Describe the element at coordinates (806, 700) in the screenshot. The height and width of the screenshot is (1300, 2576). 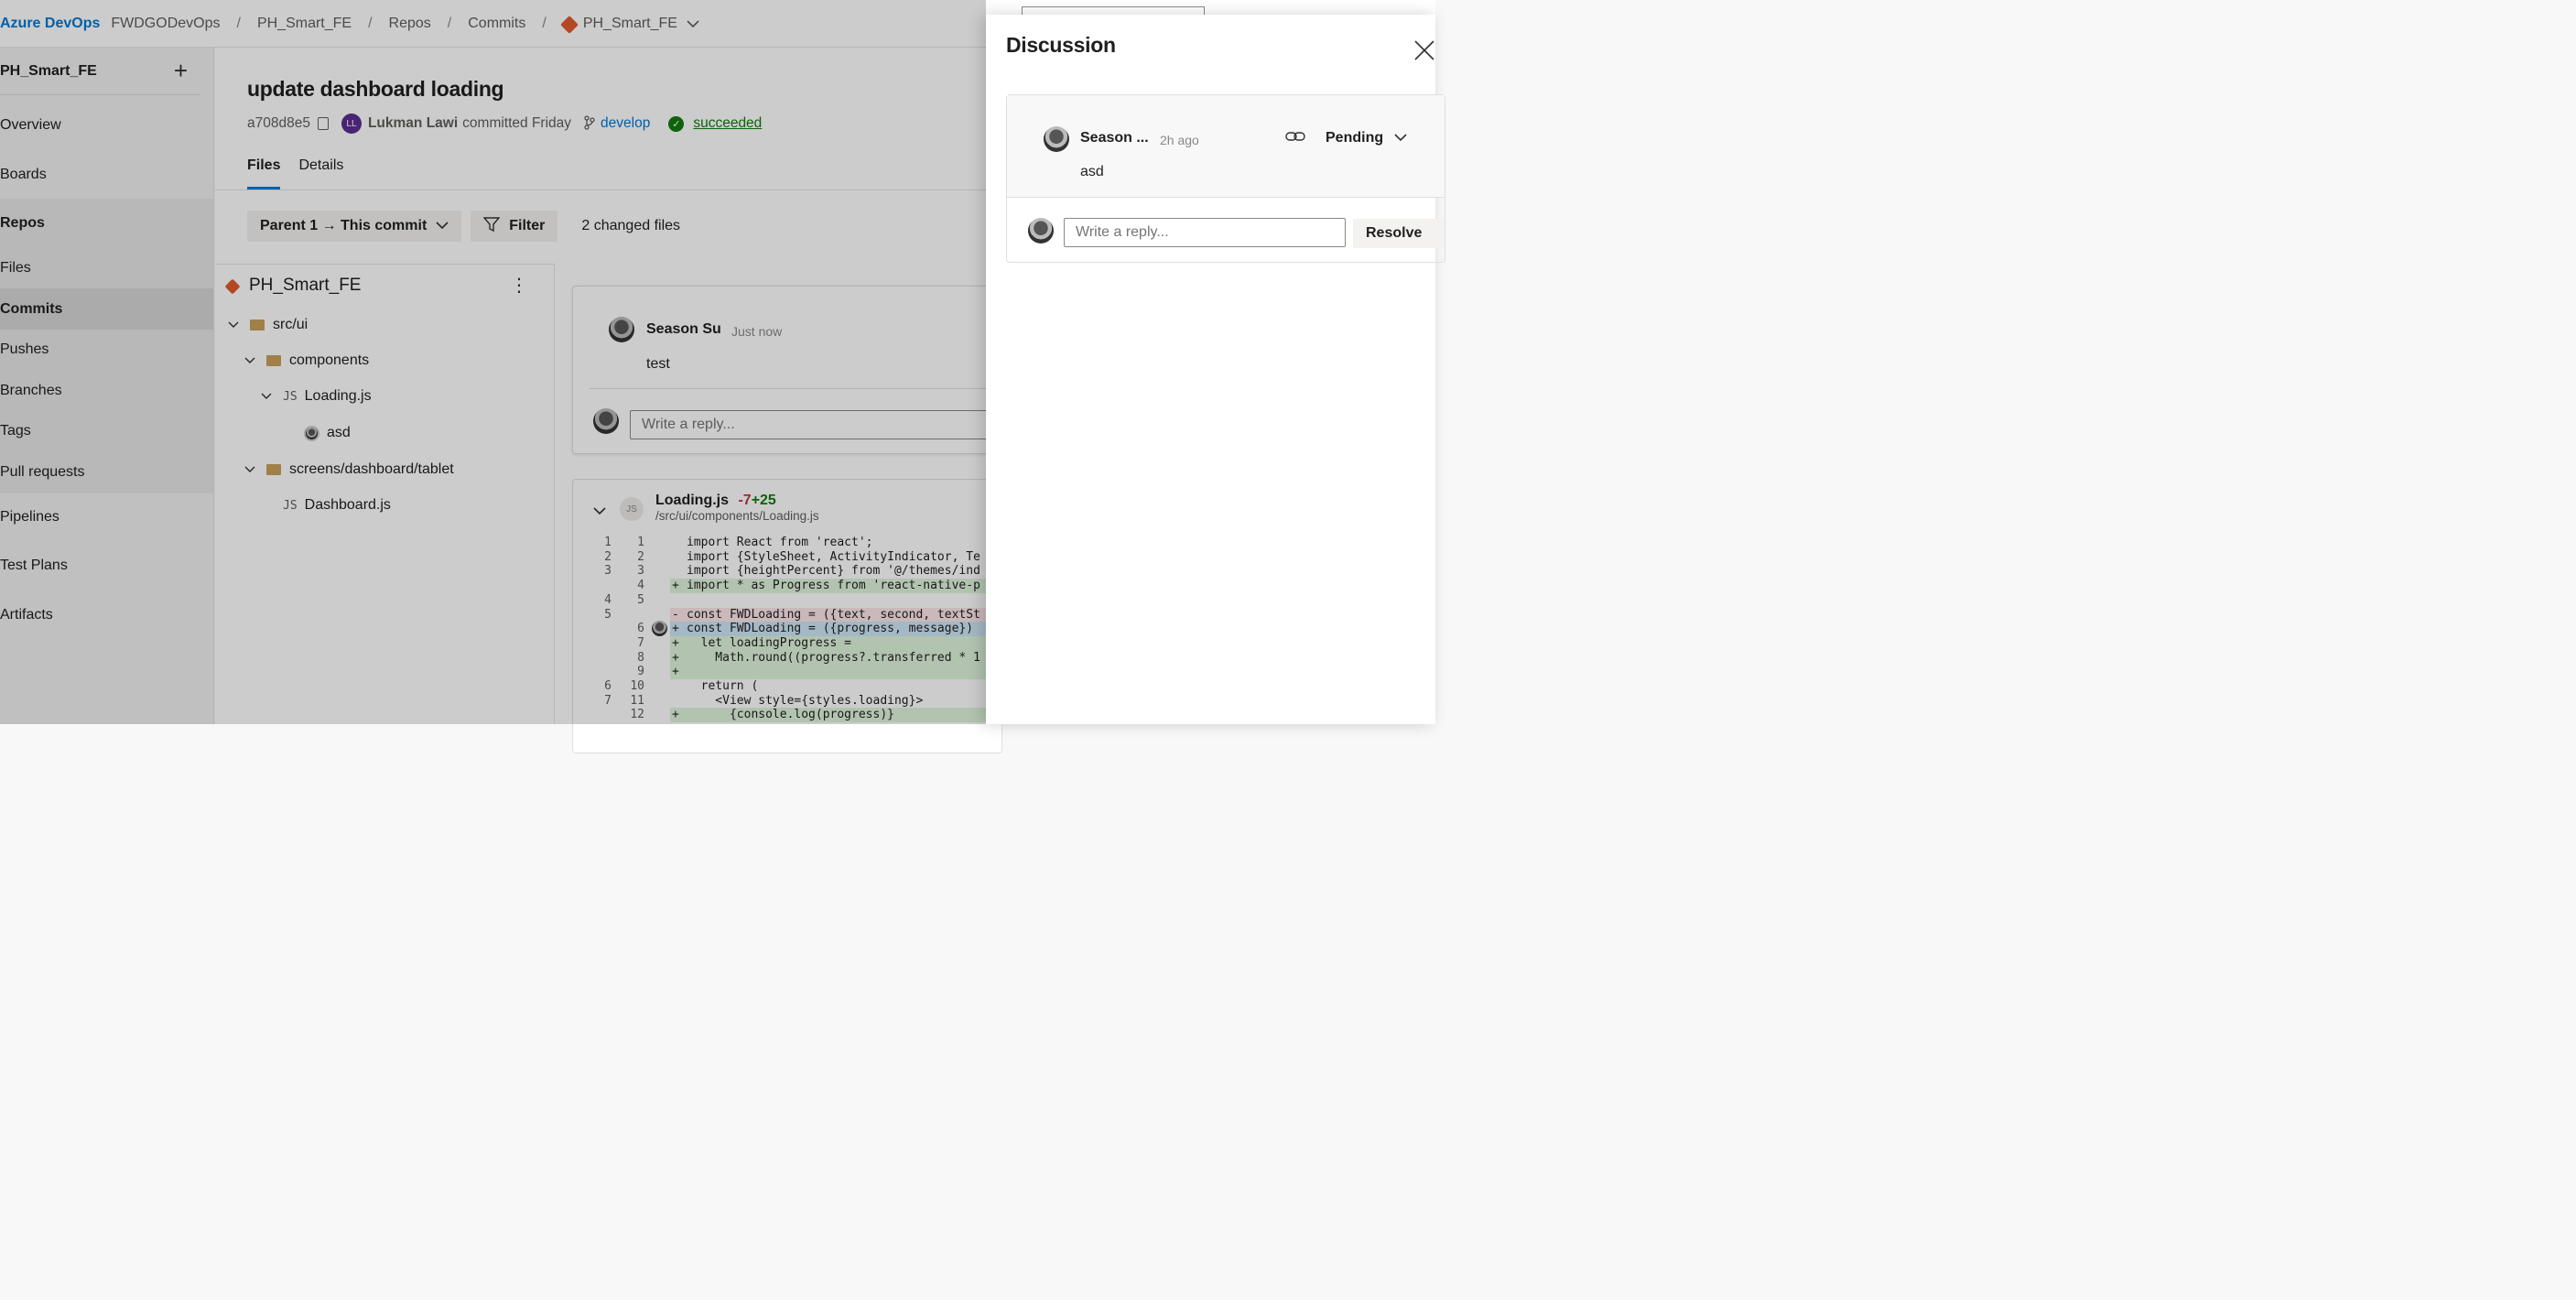
I see `code-line: <View style={styles.loading}>` at that location.